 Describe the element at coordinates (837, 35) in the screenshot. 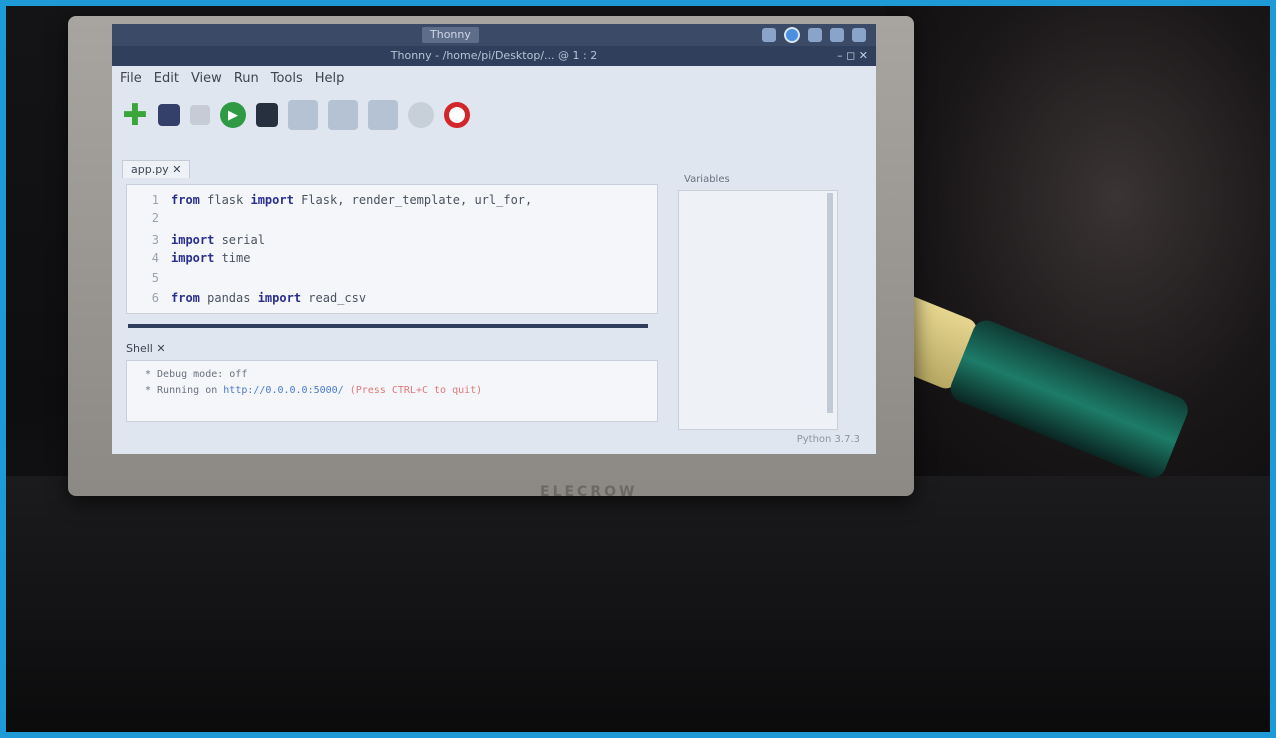

I see `volume-icon` at that location.